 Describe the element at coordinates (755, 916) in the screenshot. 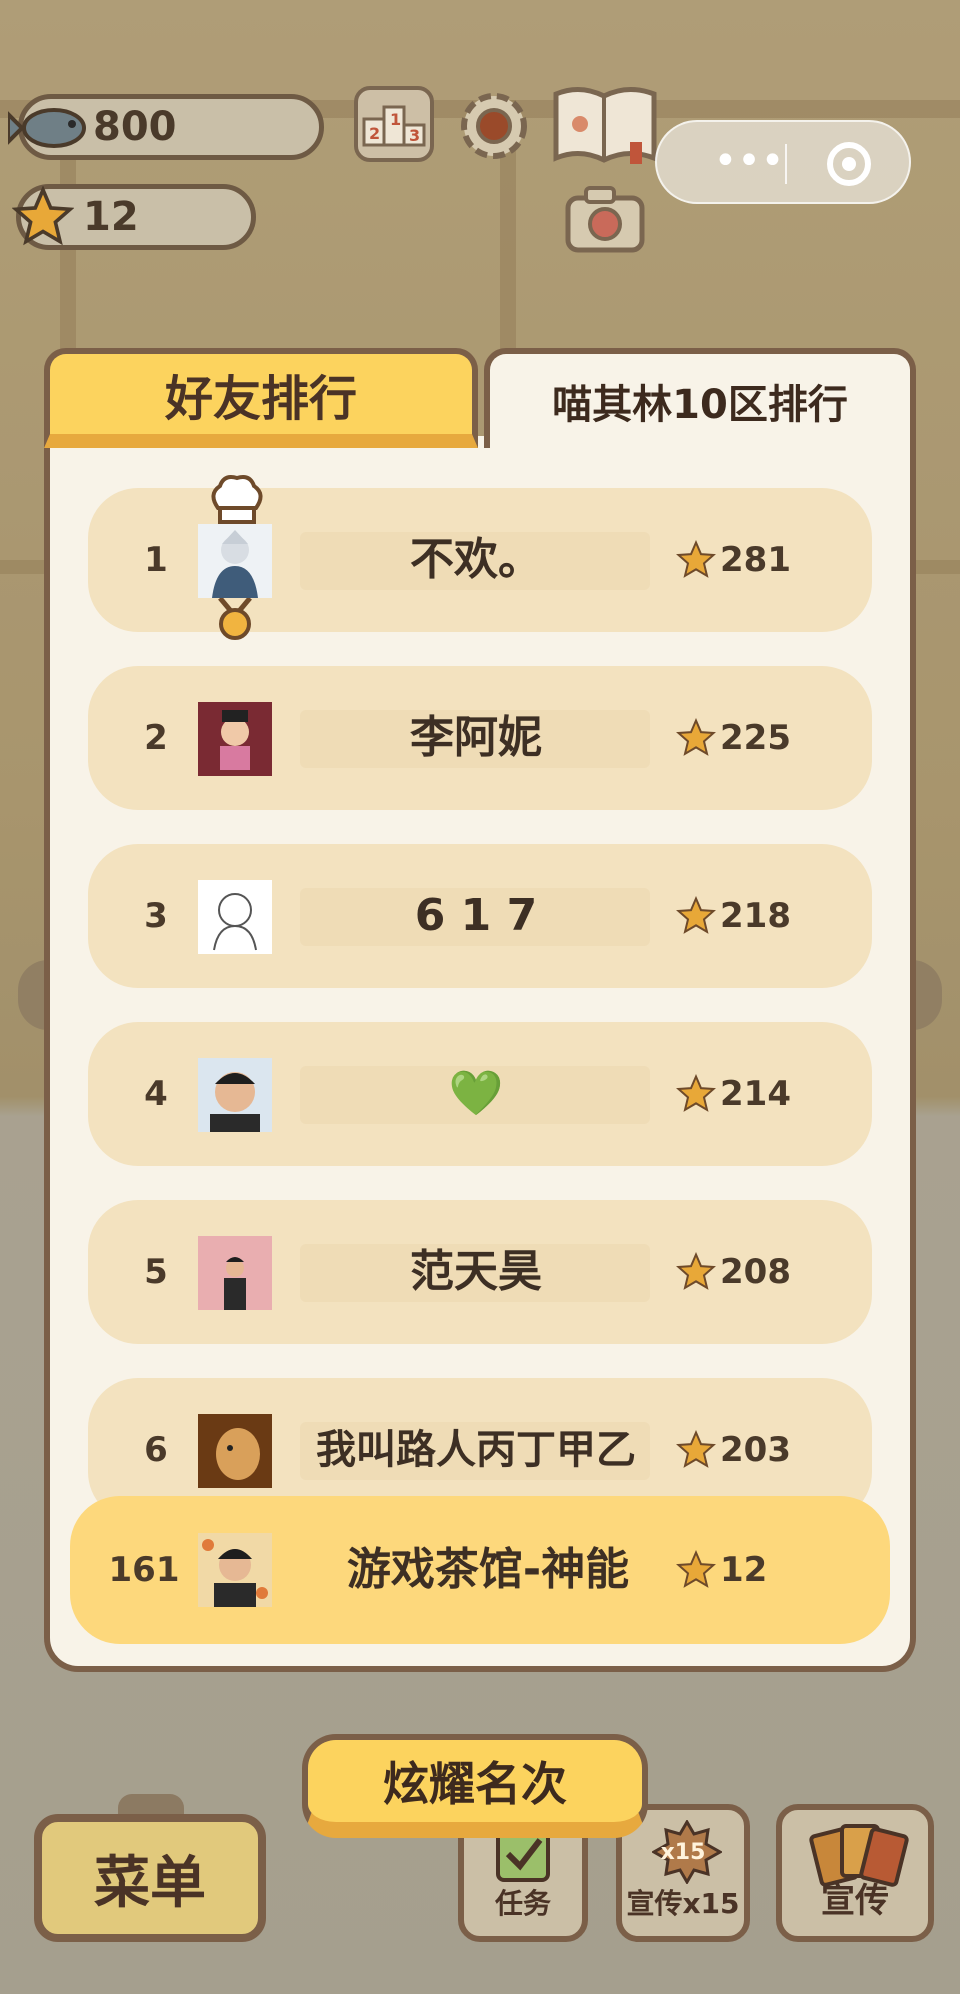

I see `star-score: 218` at that location.